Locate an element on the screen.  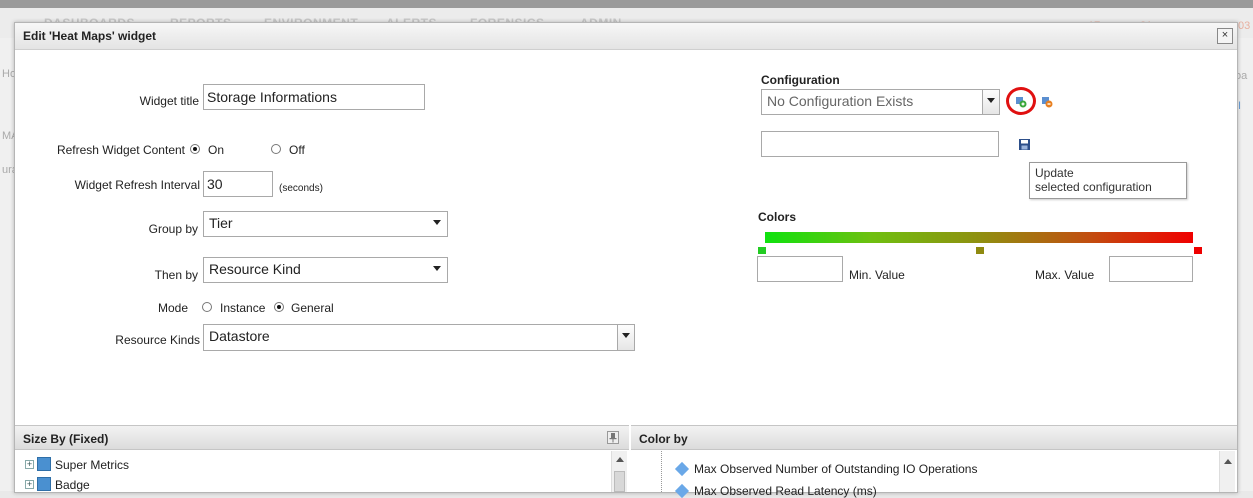
mid-color-marker is located at coordinates (980, 250).